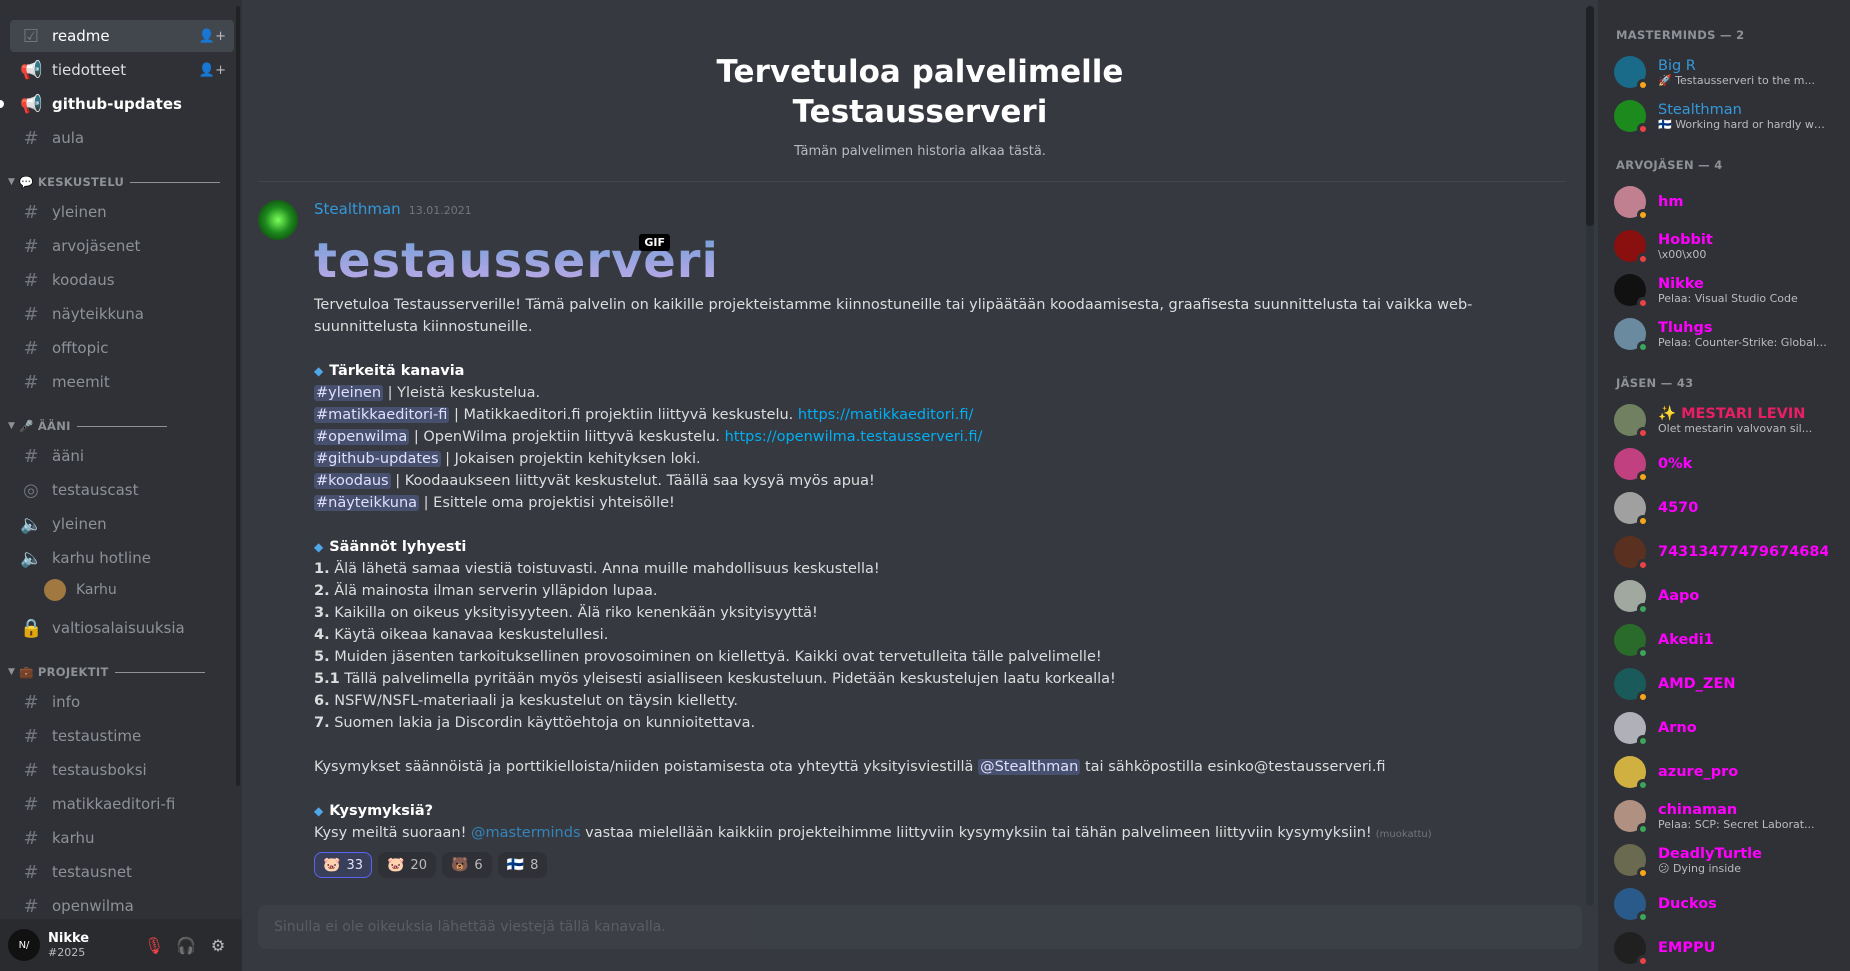 The width and height of the screenshot is (1850, 971). Describe the element at coordinates (343, 865) in the screenshot. I see `reaction: 🐷 33` at that location.